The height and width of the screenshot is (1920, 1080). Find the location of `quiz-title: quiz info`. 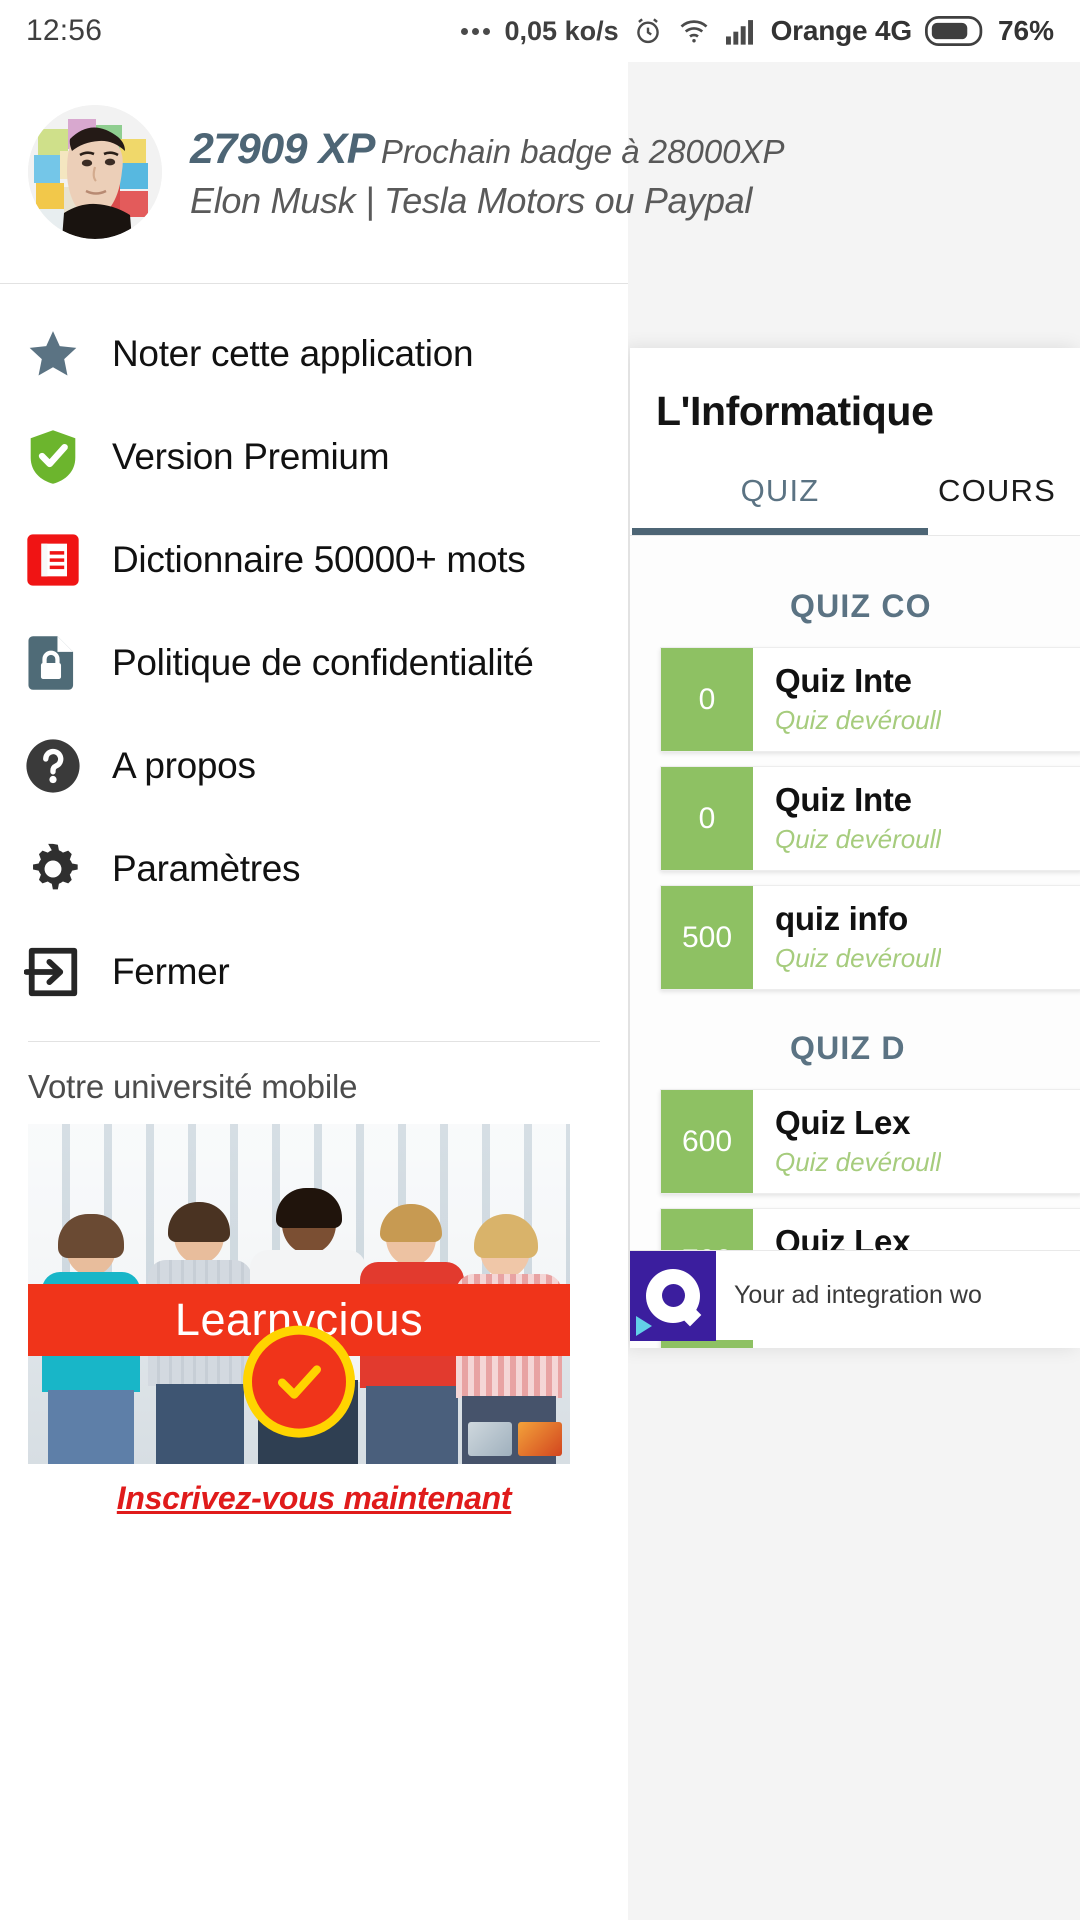

quiz-title: quiz info is located at coordinates (841, 918).